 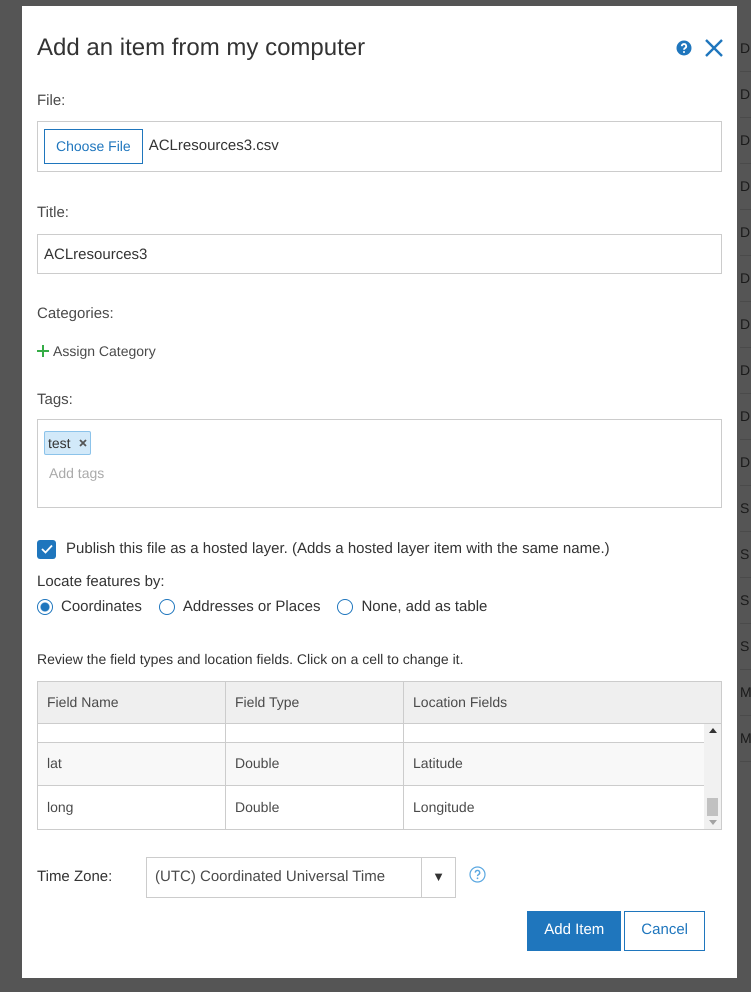 I want to click on field-label: Tags:, so click(x=55, y=400).